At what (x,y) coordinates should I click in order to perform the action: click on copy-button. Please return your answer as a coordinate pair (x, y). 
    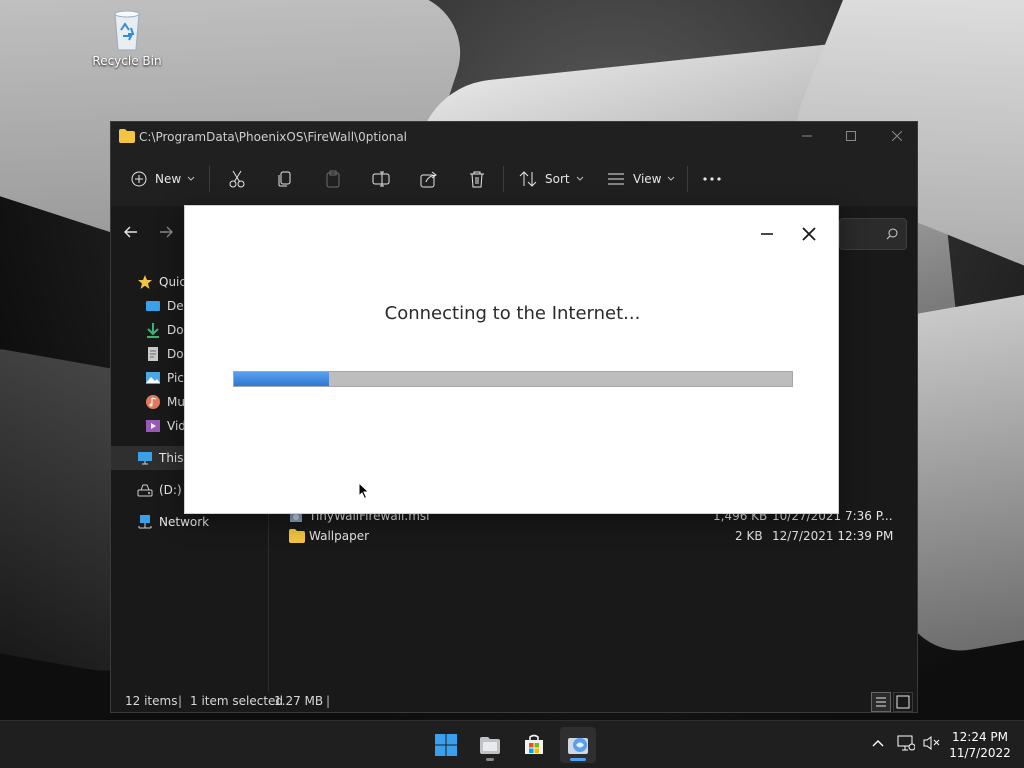
    Looking at the image, I should click on (285, 179).